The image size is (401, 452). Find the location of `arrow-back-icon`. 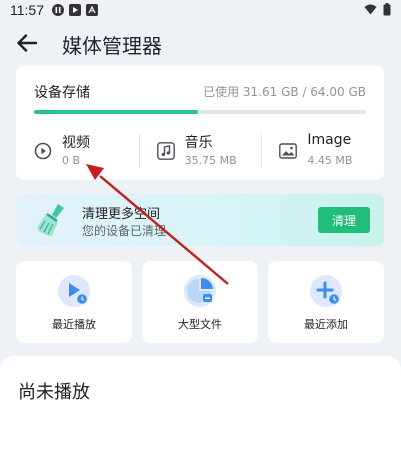

arrow-back-icon is located at coordinates (27, 43).